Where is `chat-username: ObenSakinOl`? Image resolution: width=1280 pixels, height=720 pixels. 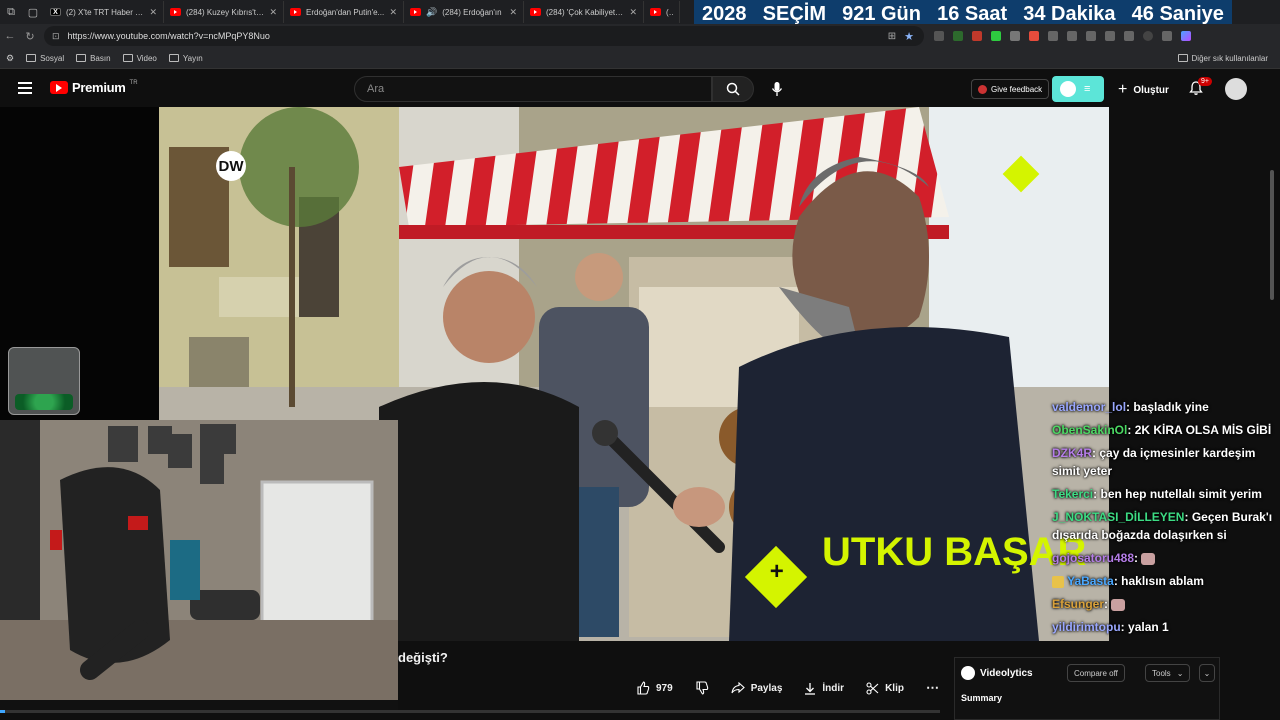 chat-username: ObenSakinOl is located at coordinates (1090, 430).